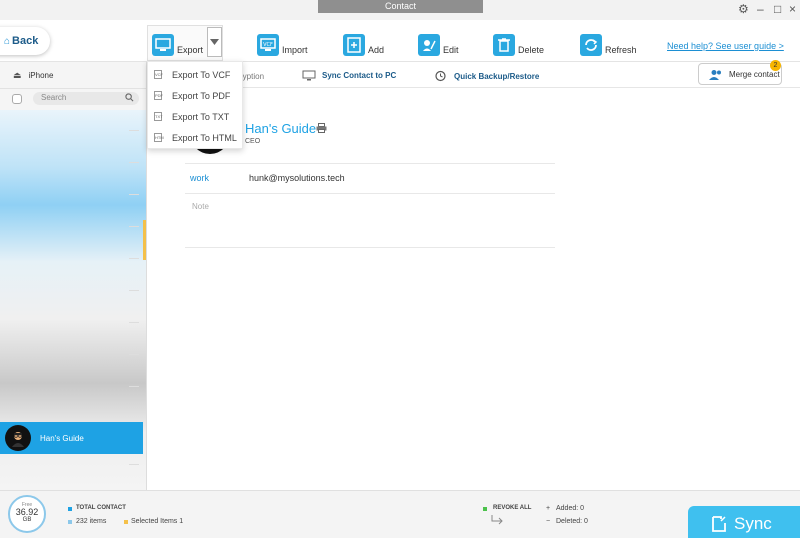 This screenshot has height=538, width=800. Describe the element at coordinates (200, 178) in the screenshot. I see `email-type-label: work` at that location.